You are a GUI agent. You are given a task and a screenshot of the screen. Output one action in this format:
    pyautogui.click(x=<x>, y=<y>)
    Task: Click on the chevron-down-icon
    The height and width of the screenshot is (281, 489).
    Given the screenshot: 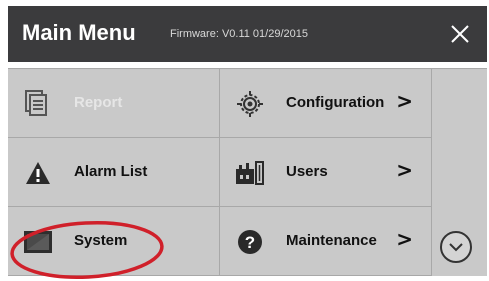 What is the action you would take?
    pyautogui.click(x=456, y=247)
    